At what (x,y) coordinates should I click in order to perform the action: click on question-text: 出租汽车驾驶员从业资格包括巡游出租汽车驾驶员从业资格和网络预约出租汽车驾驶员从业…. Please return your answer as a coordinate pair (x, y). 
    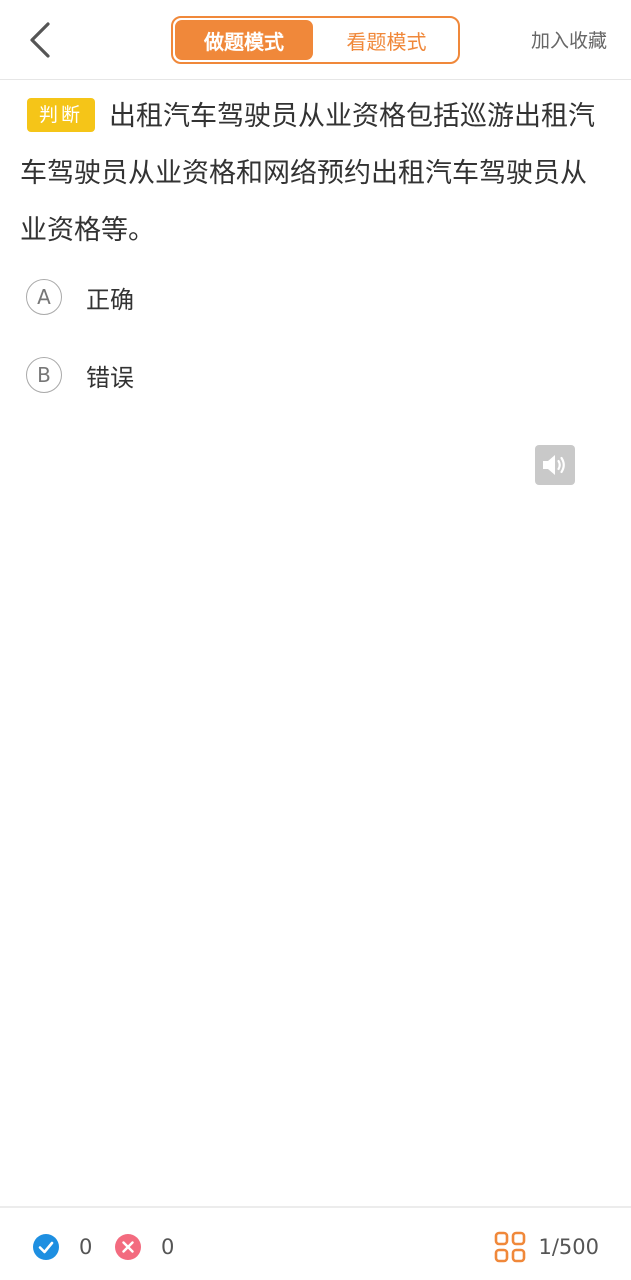
    Looking at the image, I should click on (308, 173).